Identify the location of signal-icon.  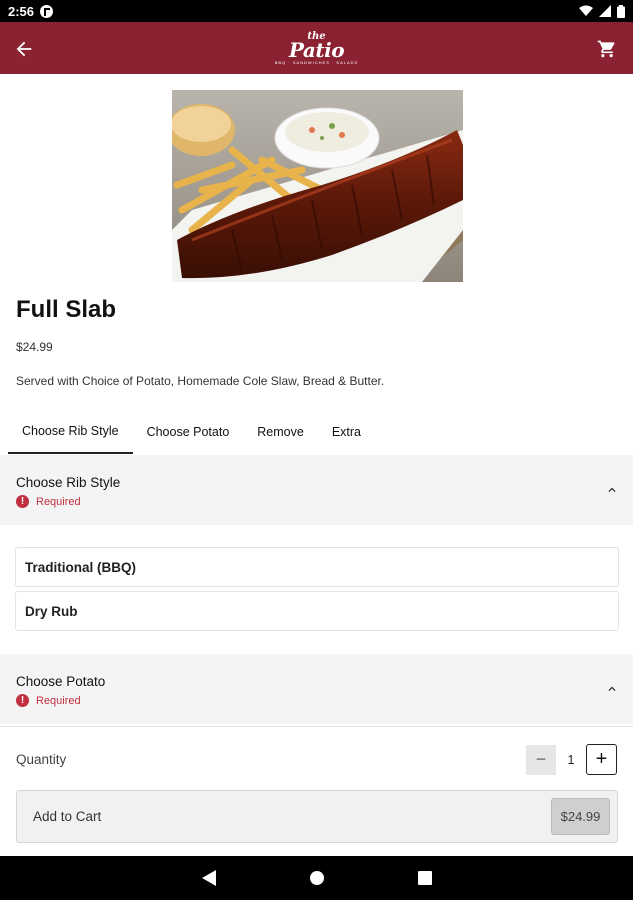
(605, 11).